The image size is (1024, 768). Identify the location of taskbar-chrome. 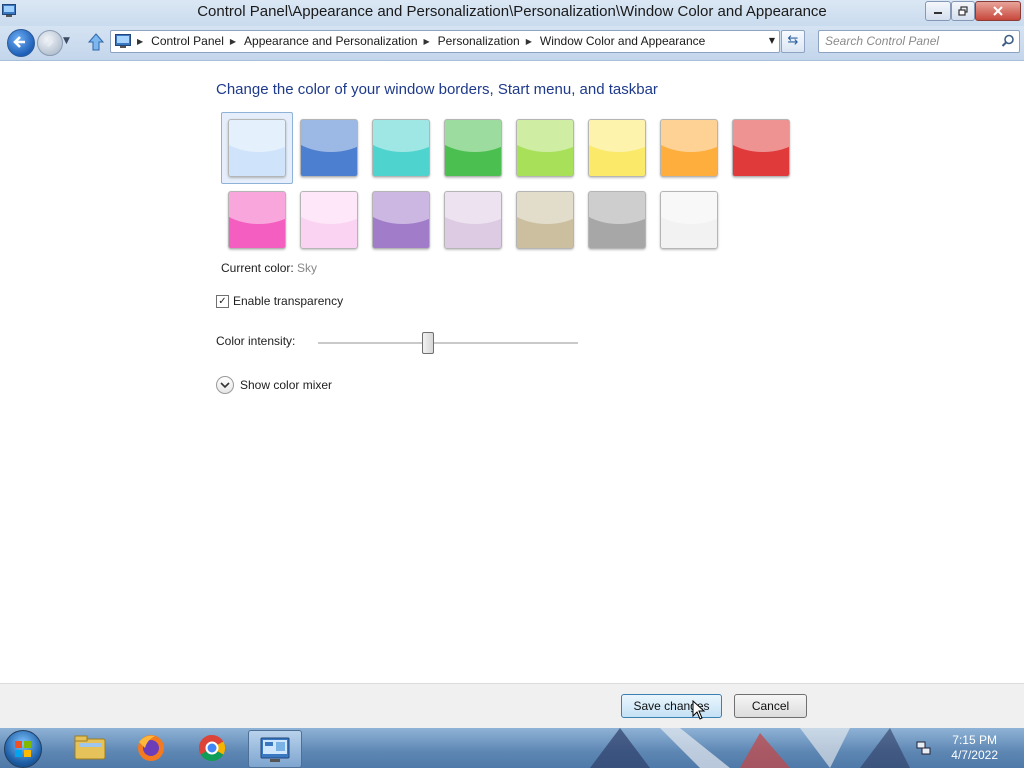
(212, 748).